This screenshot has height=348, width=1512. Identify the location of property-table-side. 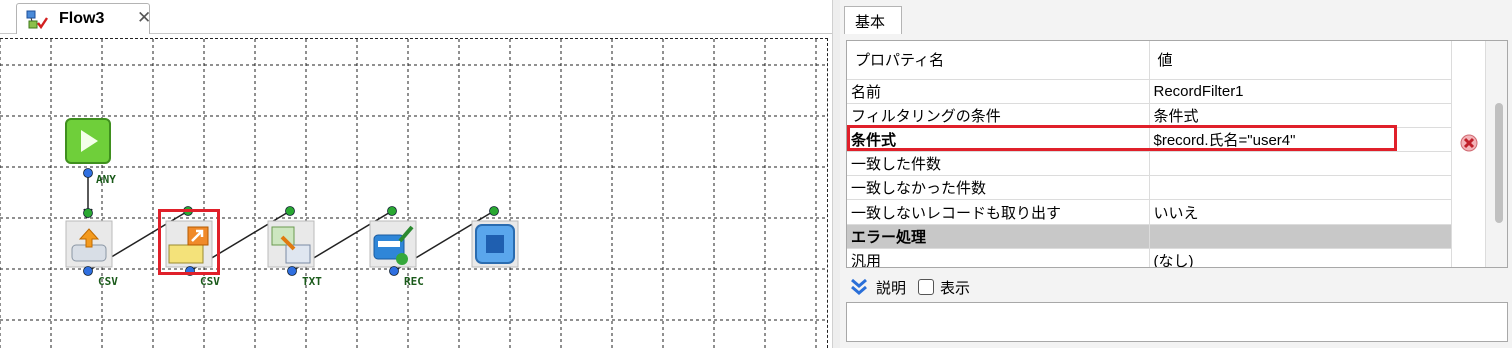
(1479, 154).